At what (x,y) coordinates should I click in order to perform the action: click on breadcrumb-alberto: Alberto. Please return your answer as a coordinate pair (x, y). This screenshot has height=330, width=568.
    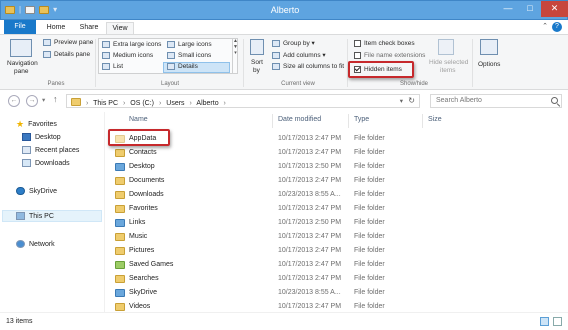
    Looking at the image, I should click on (207, 103).